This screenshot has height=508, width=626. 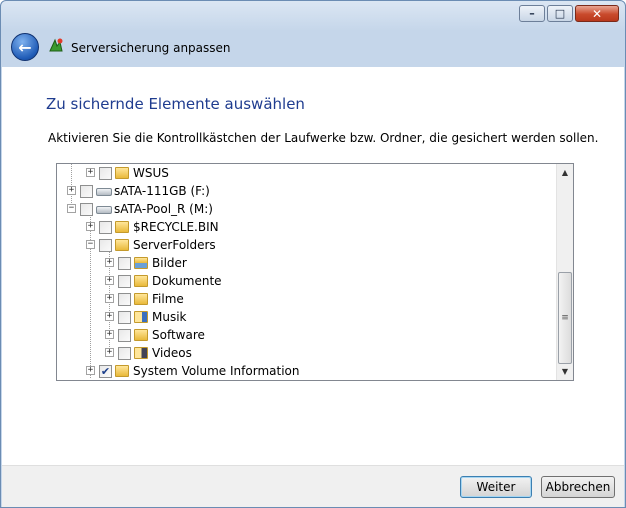 What do you see at coordinates (307, 263) in the screenshot?
I see `tree-item: + Bilder` at bounding box center [307, 263].